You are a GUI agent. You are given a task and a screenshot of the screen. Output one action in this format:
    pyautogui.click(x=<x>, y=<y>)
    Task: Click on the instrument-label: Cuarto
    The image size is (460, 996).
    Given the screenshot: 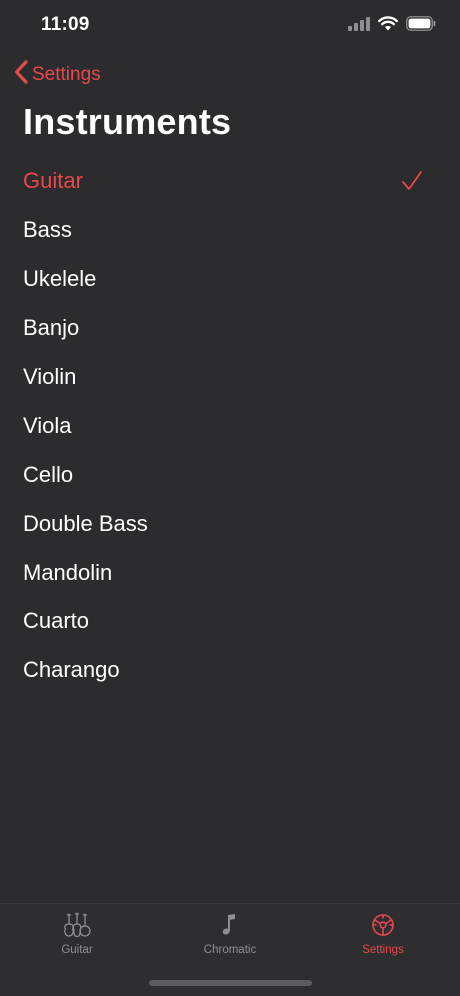 What is the action you would take?
    pyautogui.click(x=56, y=621)
    